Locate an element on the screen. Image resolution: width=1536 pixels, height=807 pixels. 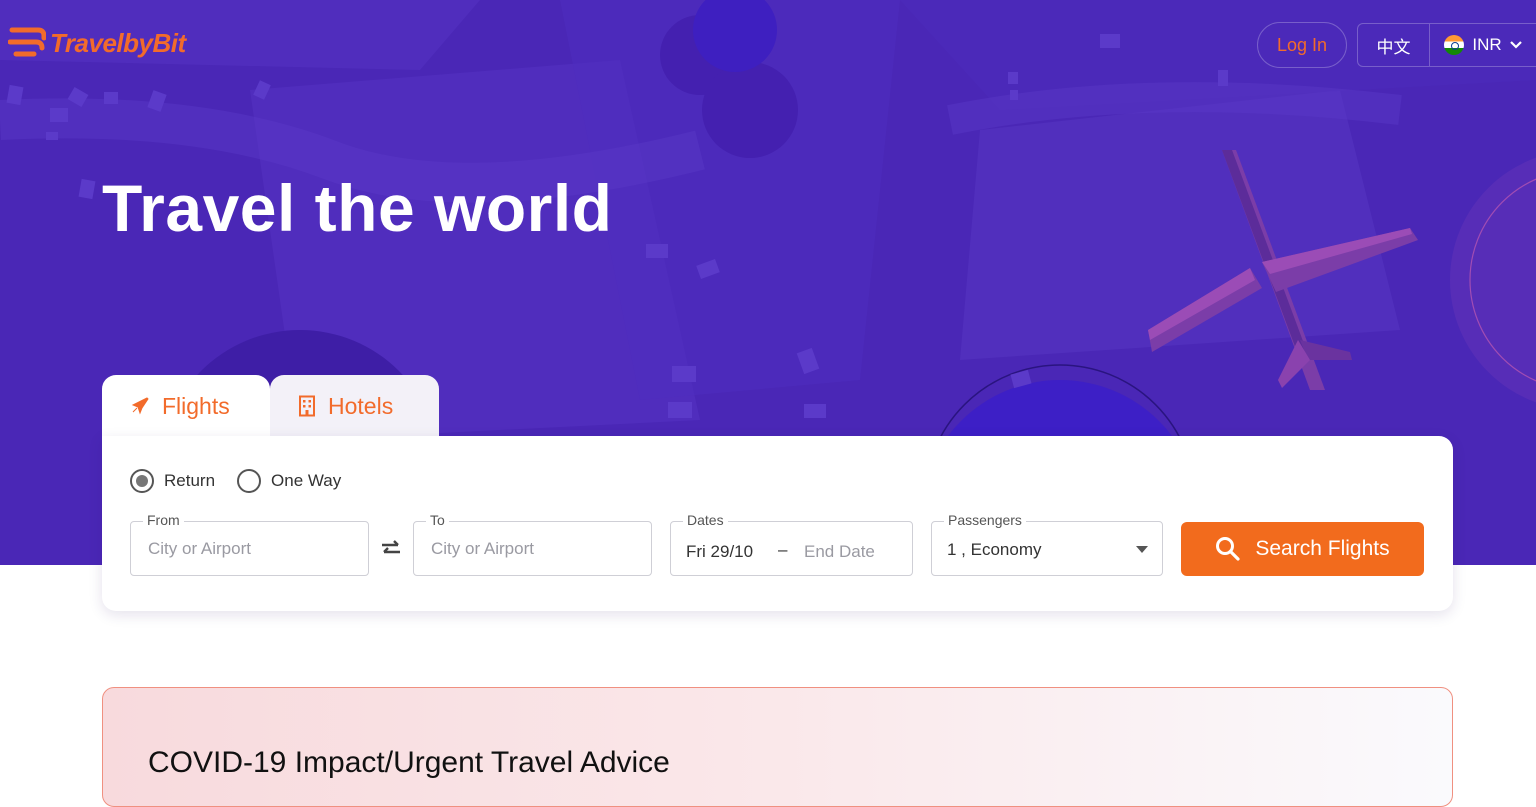
dates-field: Dates Fri 29/10 – End Date is located at coordinates (791, 544).